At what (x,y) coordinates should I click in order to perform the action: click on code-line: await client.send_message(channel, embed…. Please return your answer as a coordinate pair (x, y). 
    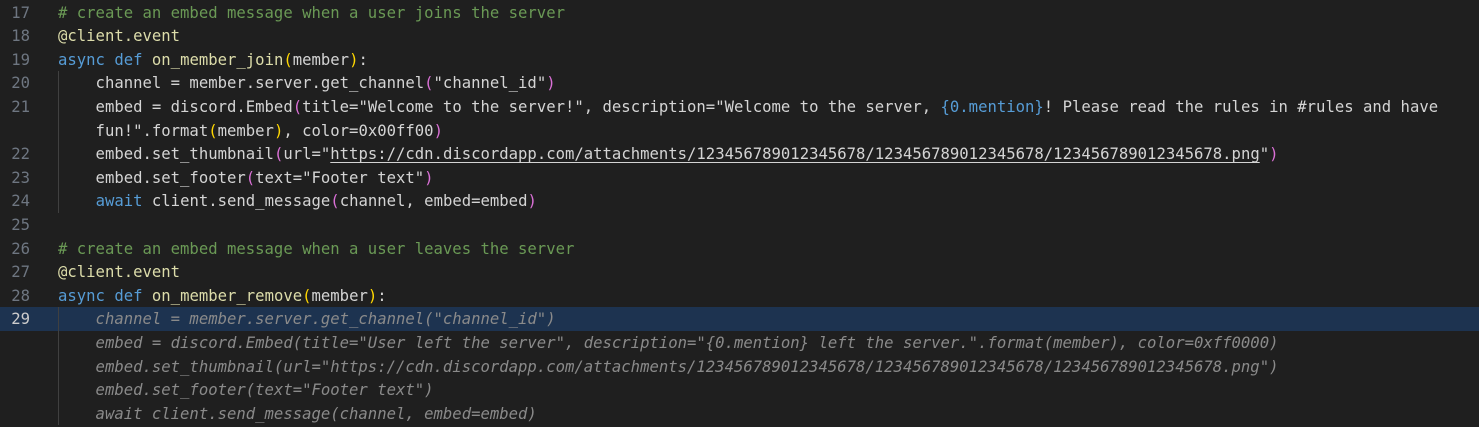
    Looking at the image, I should click on (739, 414).